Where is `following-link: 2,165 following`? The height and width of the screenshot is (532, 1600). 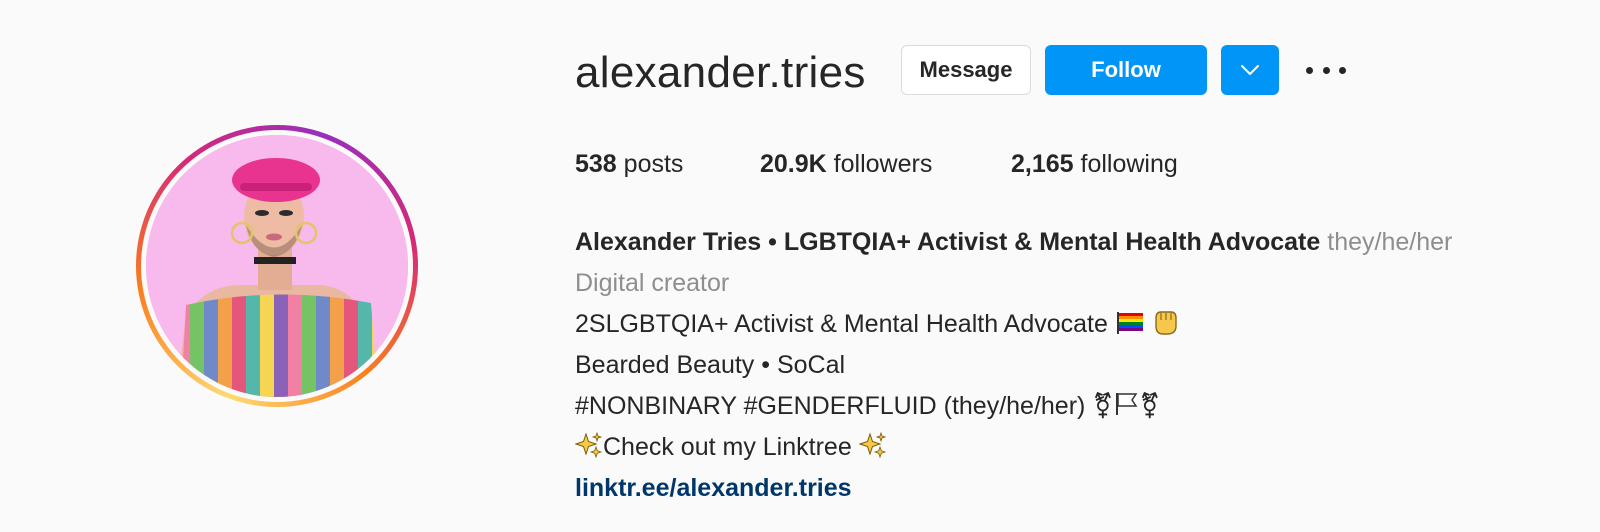
following-link: 2,165 following is located at coordinates (1094, 164).